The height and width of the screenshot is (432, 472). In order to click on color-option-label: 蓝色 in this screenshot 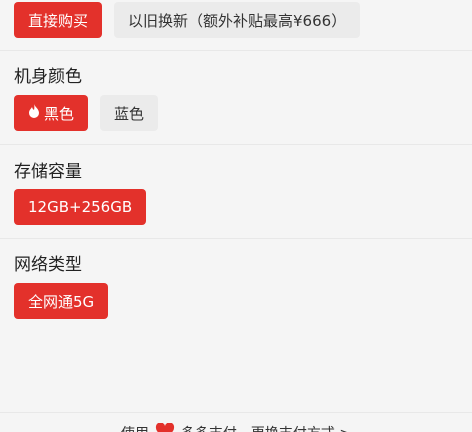, I will do `click(129, 113)`.